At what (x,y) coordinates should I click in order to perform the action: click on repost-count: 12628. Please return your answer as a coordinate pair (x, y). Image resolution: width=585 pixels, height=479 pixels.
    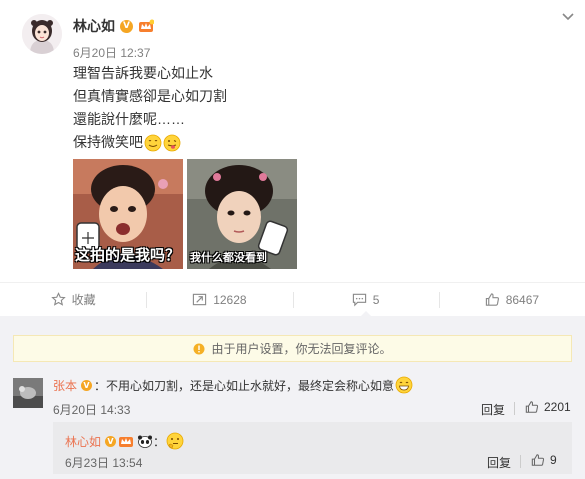
    Looking at the image, I should click on (230, 299).